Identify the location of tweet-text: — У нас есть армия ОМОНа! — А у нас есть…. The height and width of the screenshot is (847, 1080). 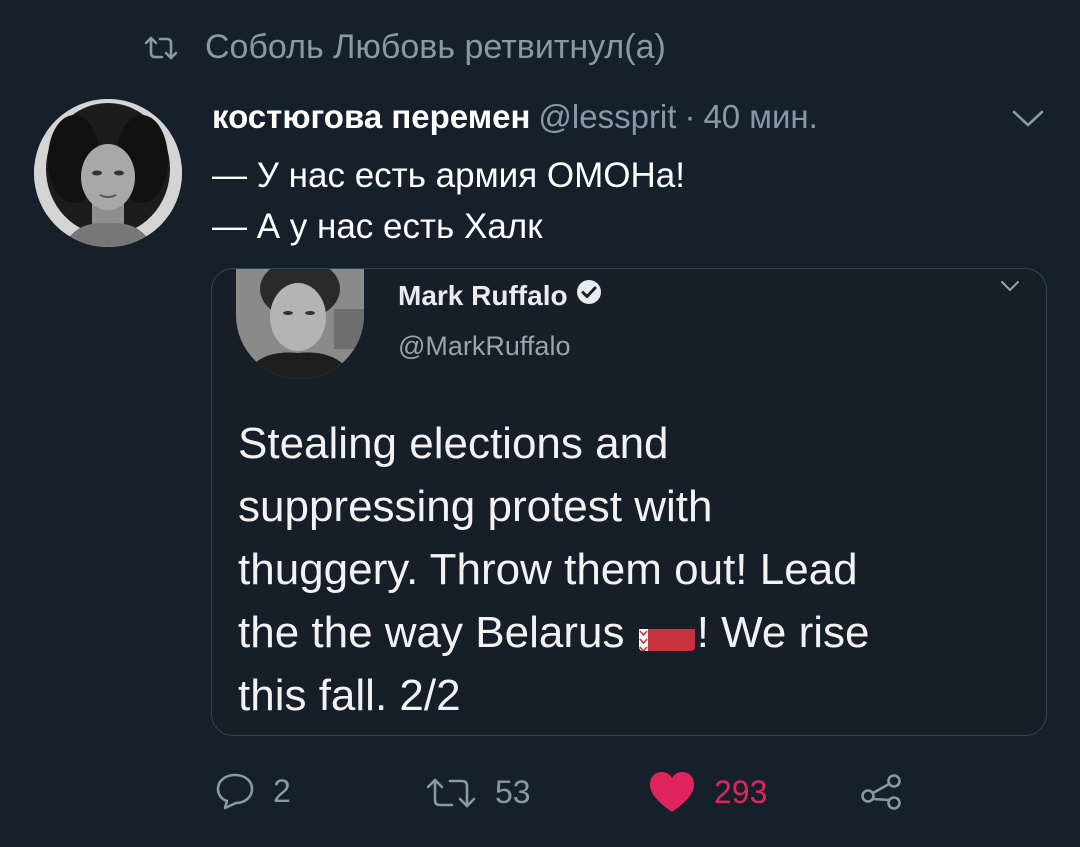
(448, 201).